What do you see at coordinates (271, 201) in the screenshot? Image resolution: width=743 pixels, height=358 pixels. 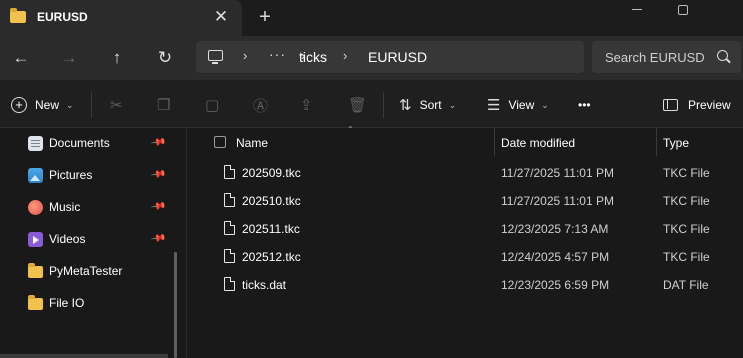 I see `file-name: 202510.tkc` at bounding box center [271, 201].